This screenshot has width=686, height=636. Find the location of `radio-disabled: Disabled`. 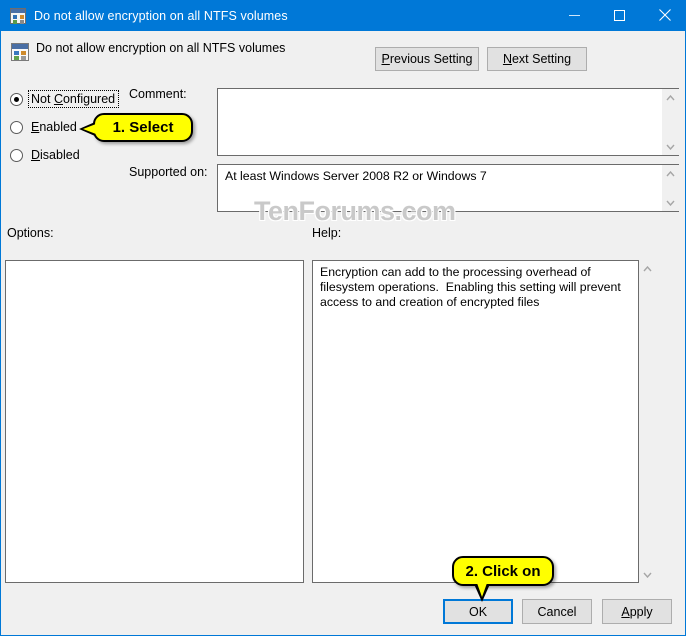

radio-disabled: Disabled is located at coordinates (46, 155).